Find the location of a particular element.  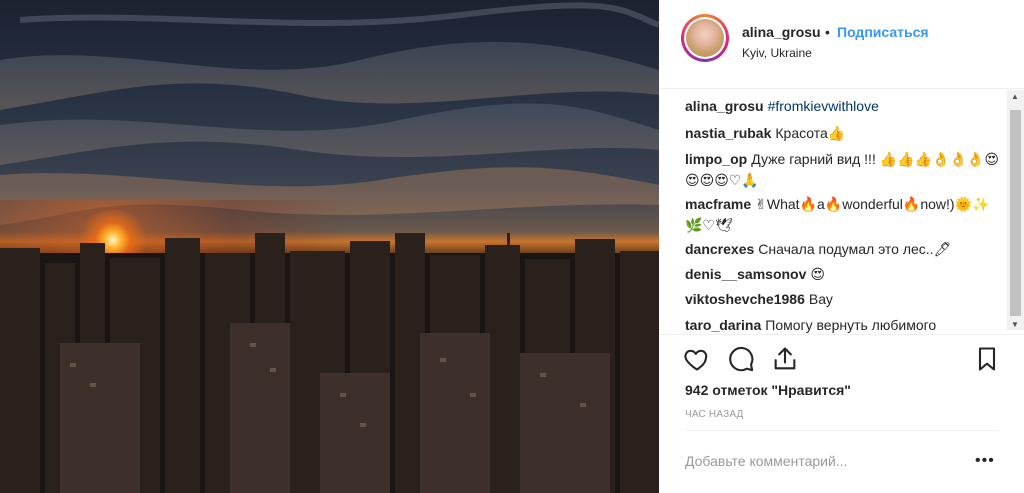

list-item: dancrexes Сначала подумал это лес..🖊 is located at coordinates (843, 249).